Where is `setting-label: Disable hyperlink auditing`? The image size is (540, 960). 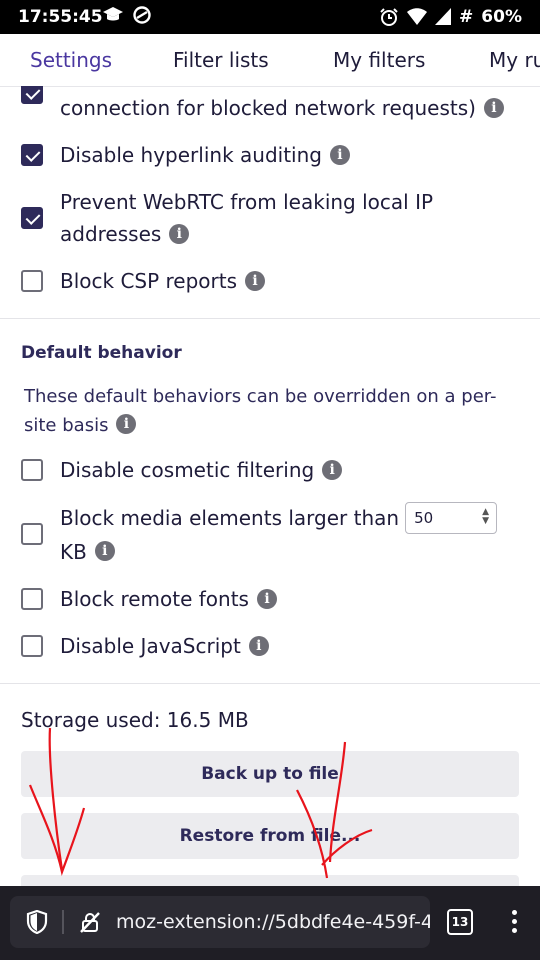 setting-label: Disable hyperlink auditing is located at coordinates (191, 155).